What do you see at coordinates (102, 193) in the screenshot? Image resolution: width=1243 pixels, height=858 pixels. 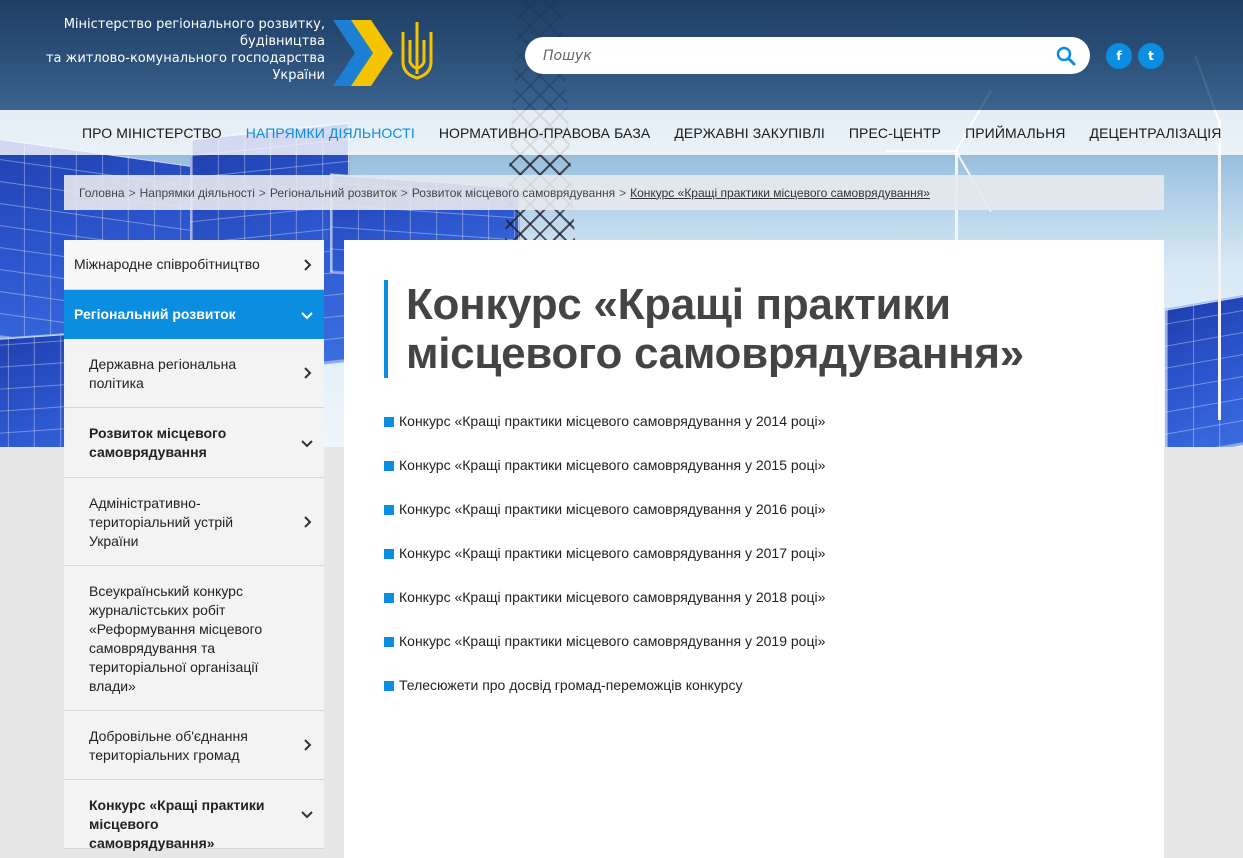 I see `breadcrumb-home: Головна` at bounding box center [102, 193].